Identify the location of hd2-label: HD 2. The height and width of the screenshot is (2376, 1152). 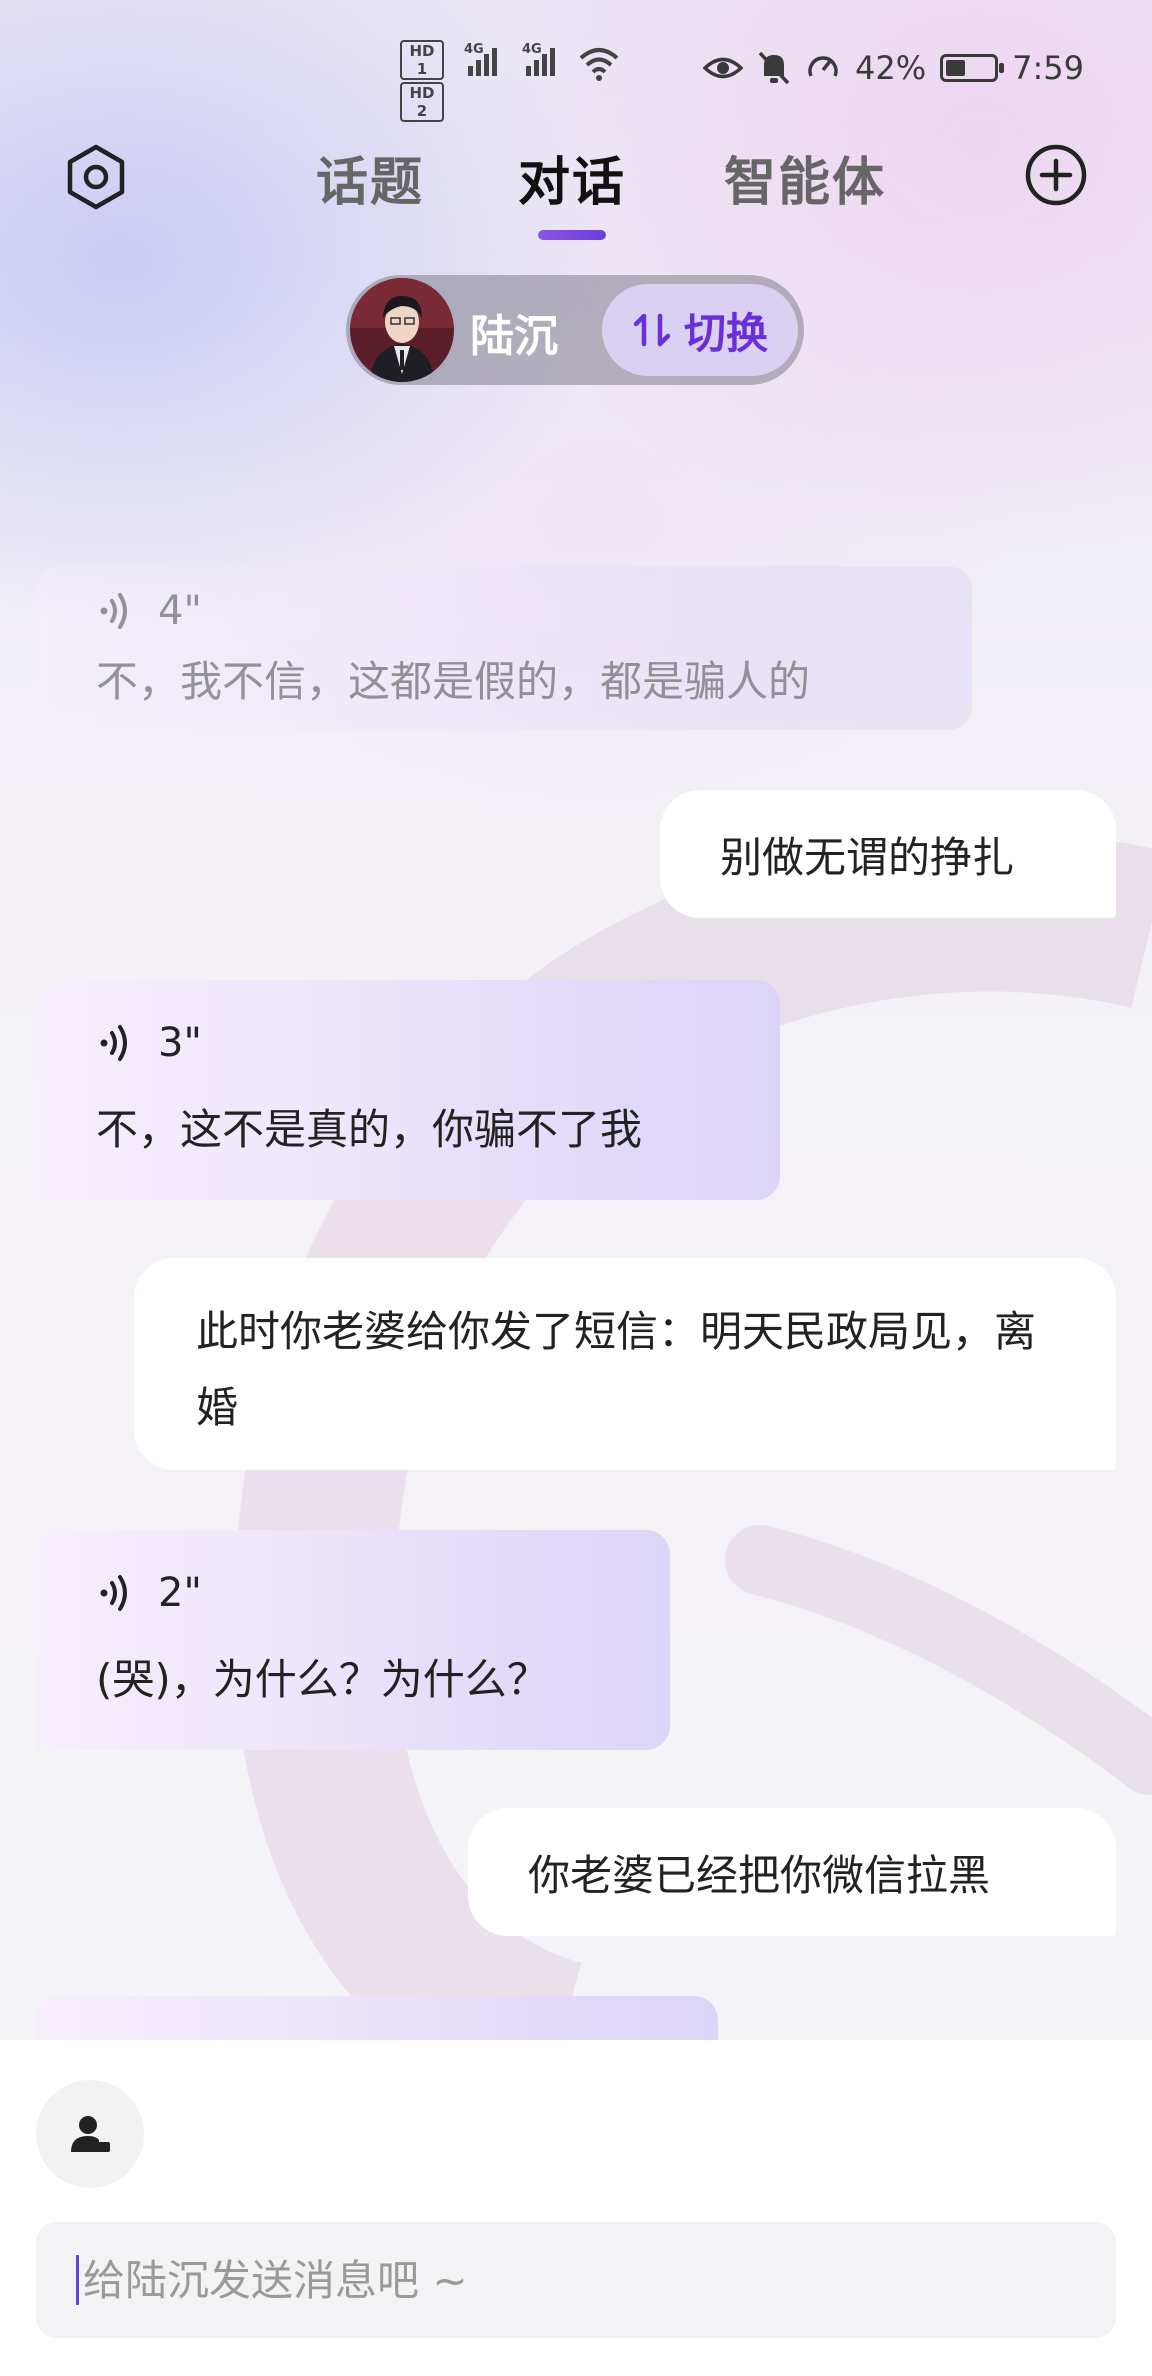
(422, 102).